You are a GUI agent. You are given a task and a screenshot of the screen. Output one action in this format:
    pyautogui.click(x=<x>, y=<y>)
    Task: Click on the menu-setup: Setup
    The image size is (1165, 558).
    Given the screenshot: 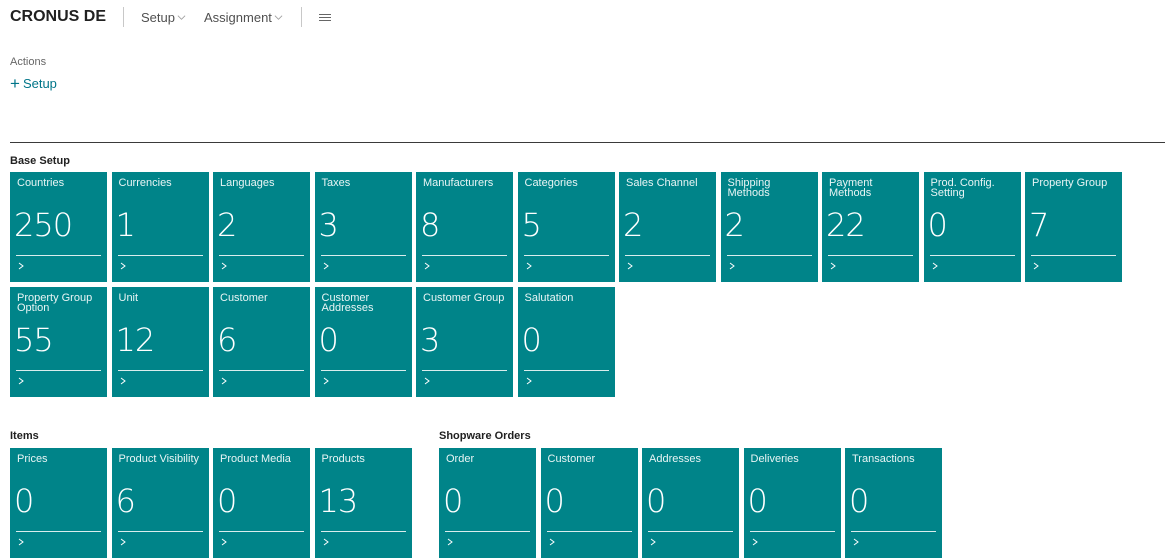 What is the action you would take?
    pyautogui.click(x=163, y=17)
    